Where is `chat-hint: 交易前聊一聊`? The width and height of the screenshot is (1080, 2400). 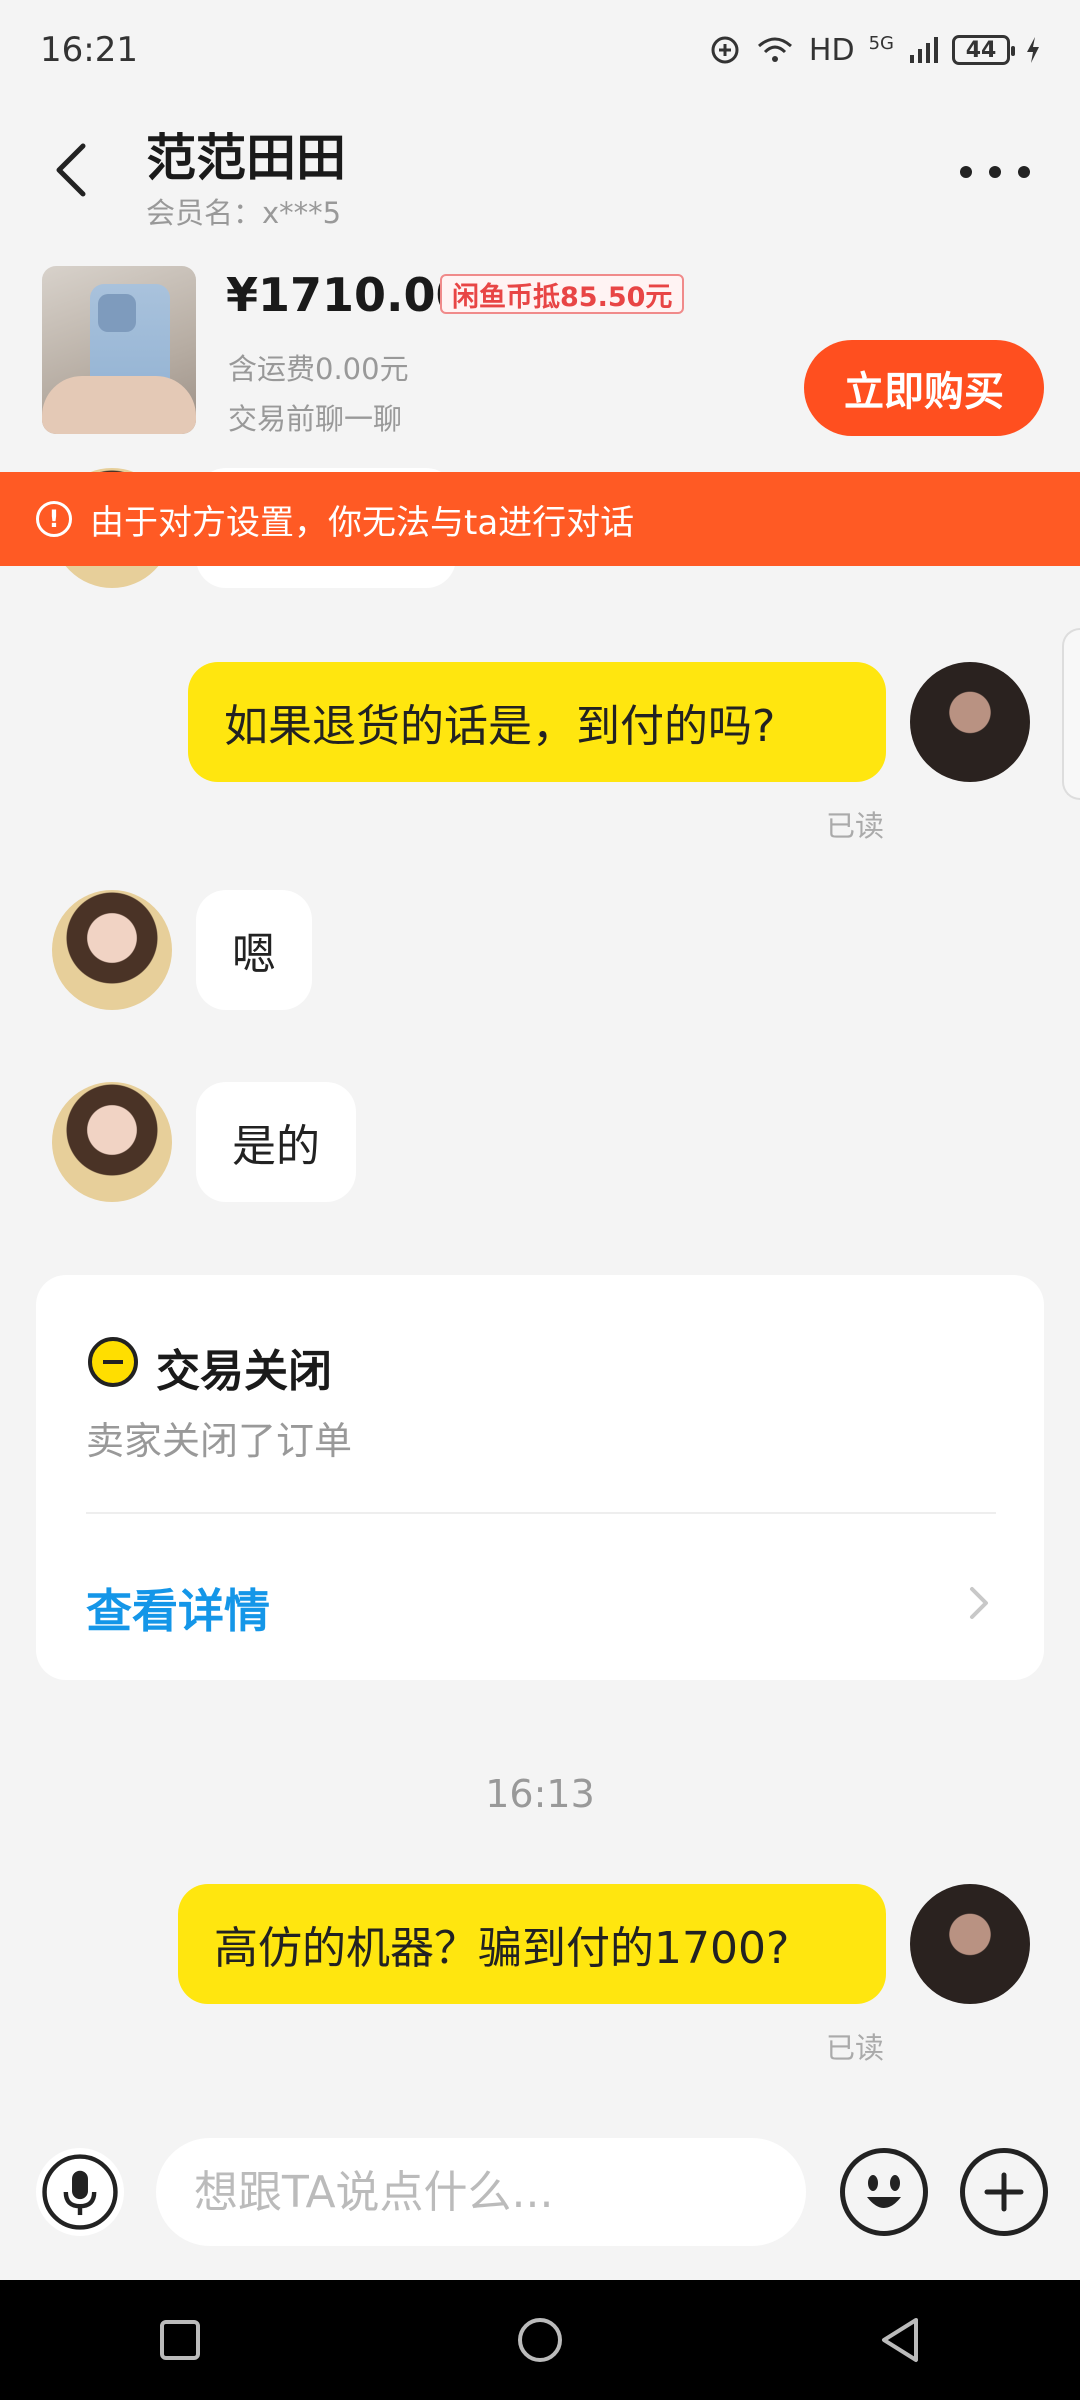 chat-hint: 交易前聊一聊 is located at coordinates (315, 419).